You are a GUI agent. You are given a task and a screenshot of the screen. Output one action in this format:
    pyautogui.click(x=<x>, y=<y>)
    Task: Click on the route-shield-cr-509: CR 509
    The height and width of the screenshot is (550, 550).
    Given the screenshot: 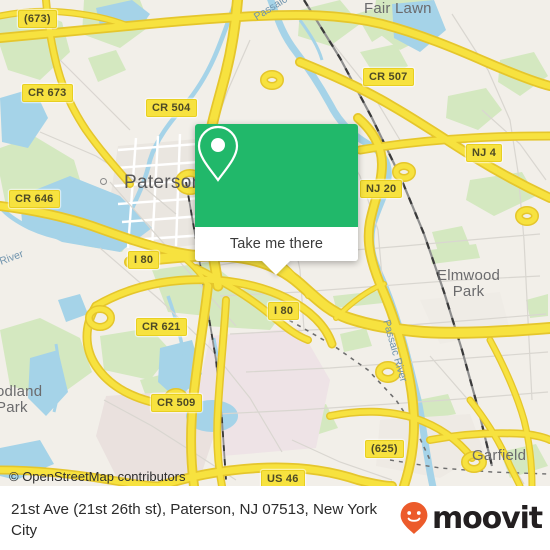 What is the action you would take?
    pyautogui.click(x=176, y=403)
    